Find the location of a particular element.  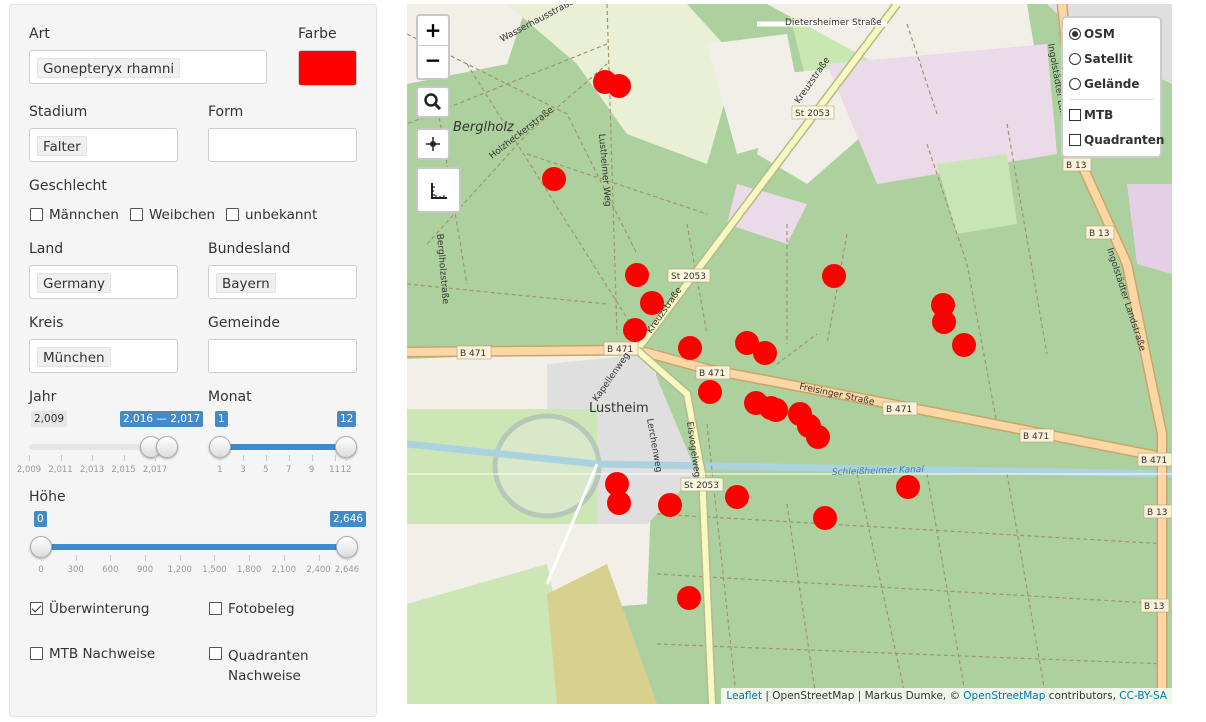

slider-tick-label: 11 is located at coordinates (334, 470).